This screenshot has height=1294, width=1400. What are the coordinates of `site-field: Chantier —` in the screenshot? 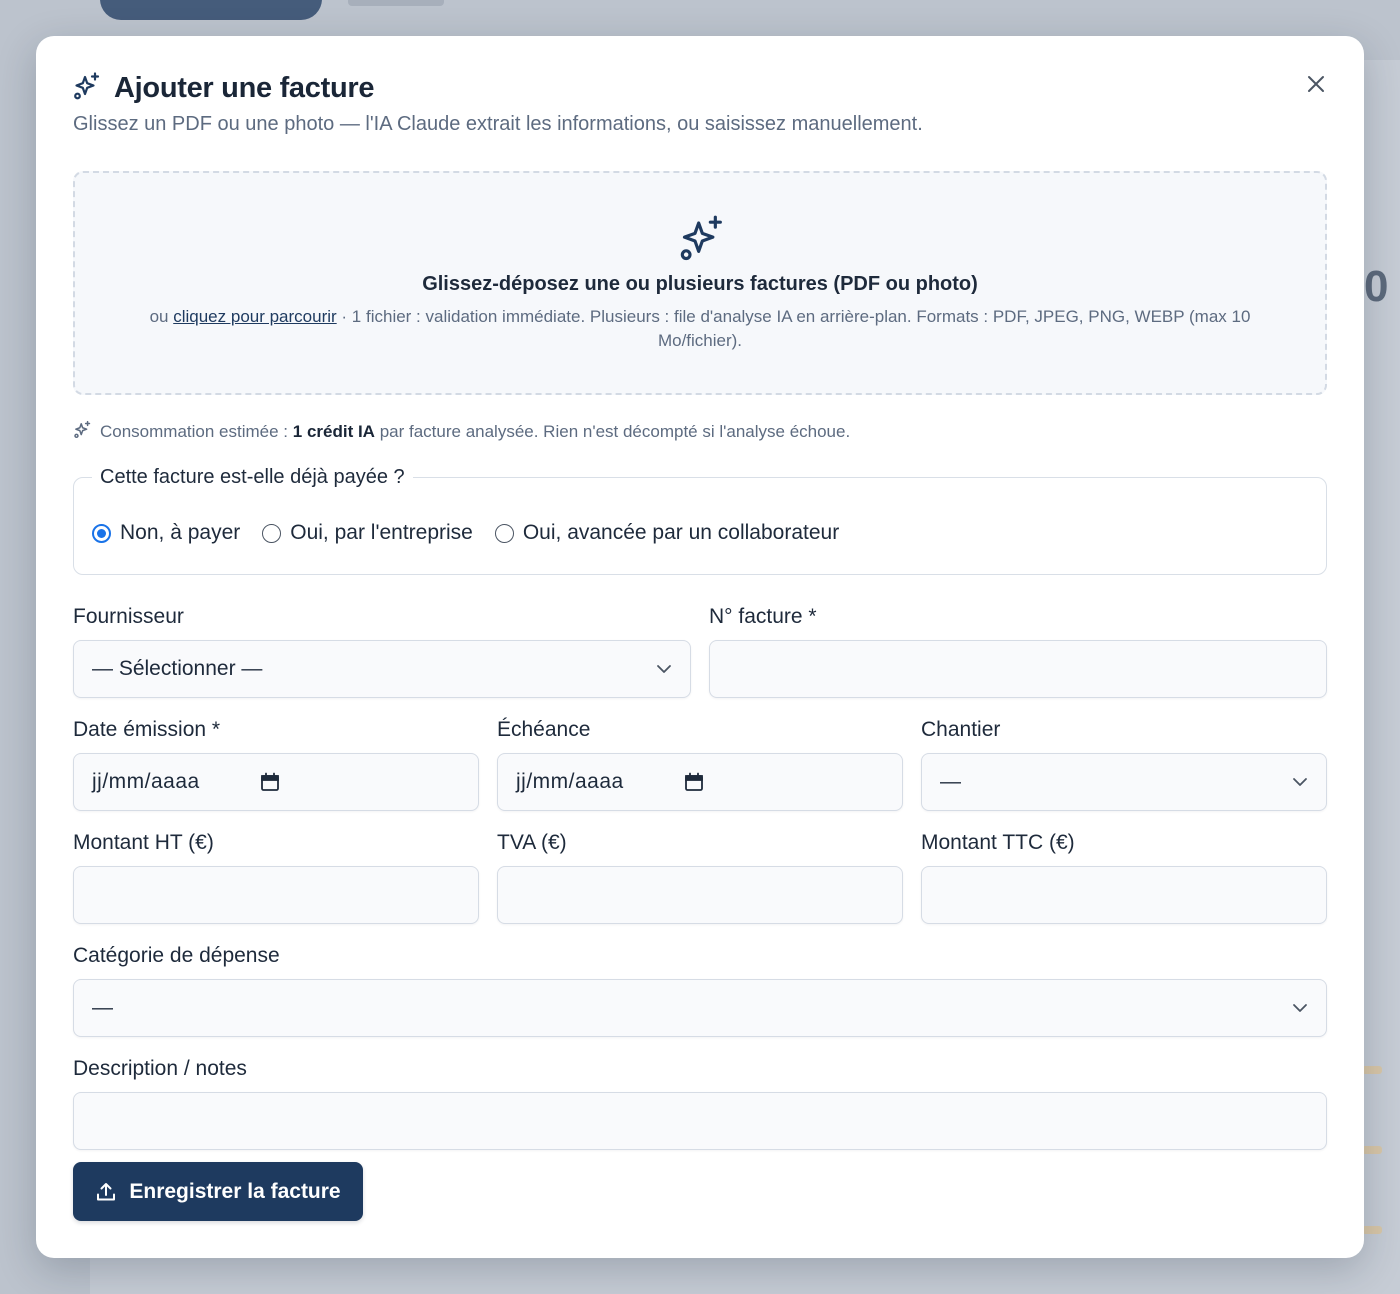 It's located at (1124, 764).